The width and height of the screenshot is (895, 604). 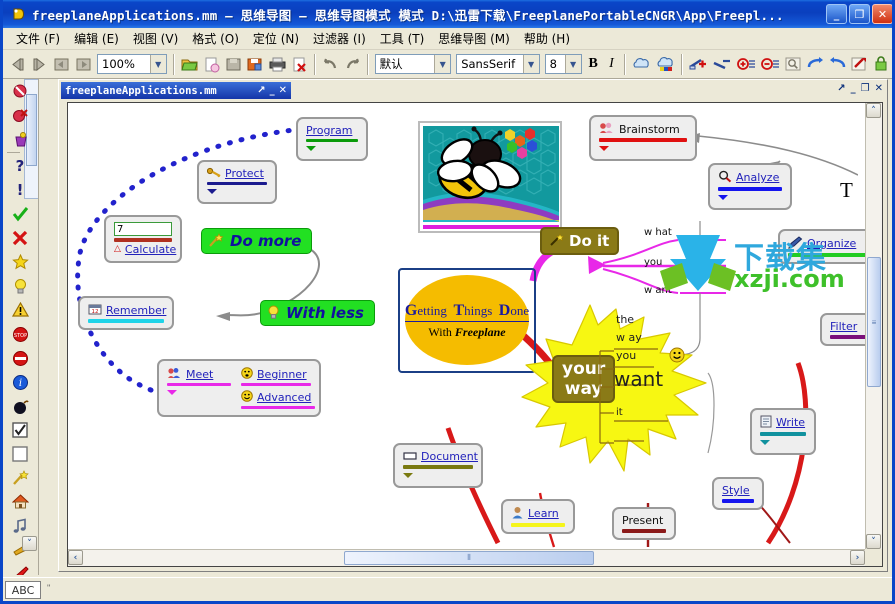 What do you see at coordinates (20, 454) in the screenshot?
I see `icon-checkbox-empty` at bounding box center [20, 454].